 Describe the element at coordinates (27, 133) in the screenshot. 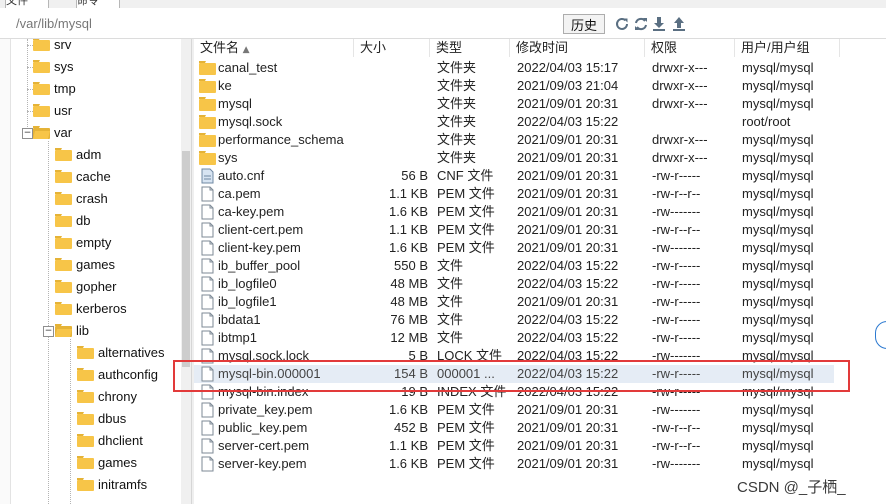

I see `collapse-var-toggle: −` at that location.